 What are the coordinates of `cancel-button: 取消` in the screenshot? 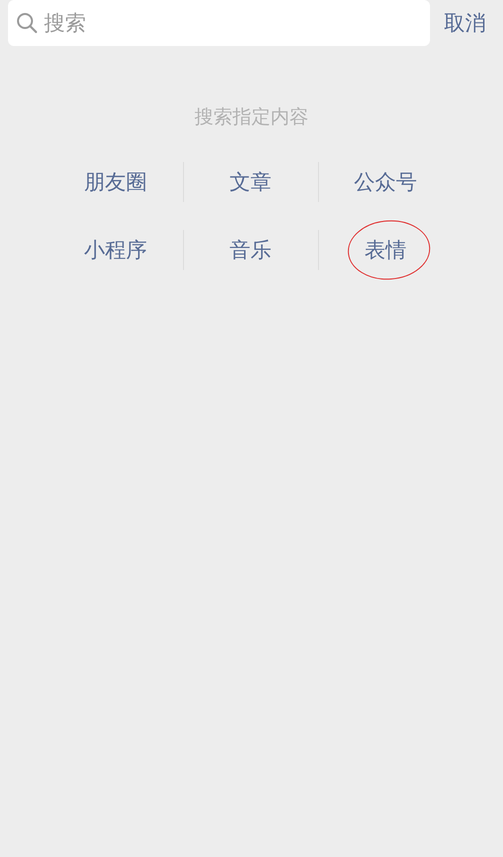 It's located at (465, 23).